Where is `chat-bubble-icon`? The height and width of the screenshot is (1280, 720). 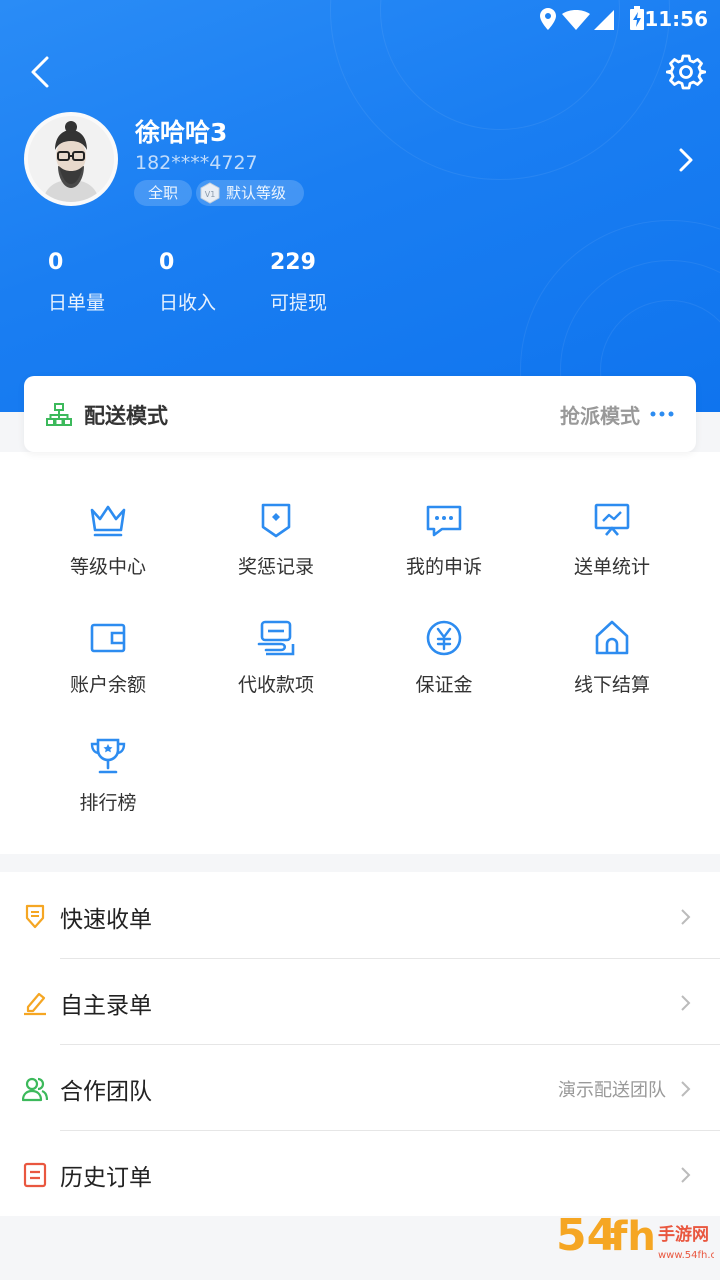
chat-bubble-icon is located at coordinates (444, 521).